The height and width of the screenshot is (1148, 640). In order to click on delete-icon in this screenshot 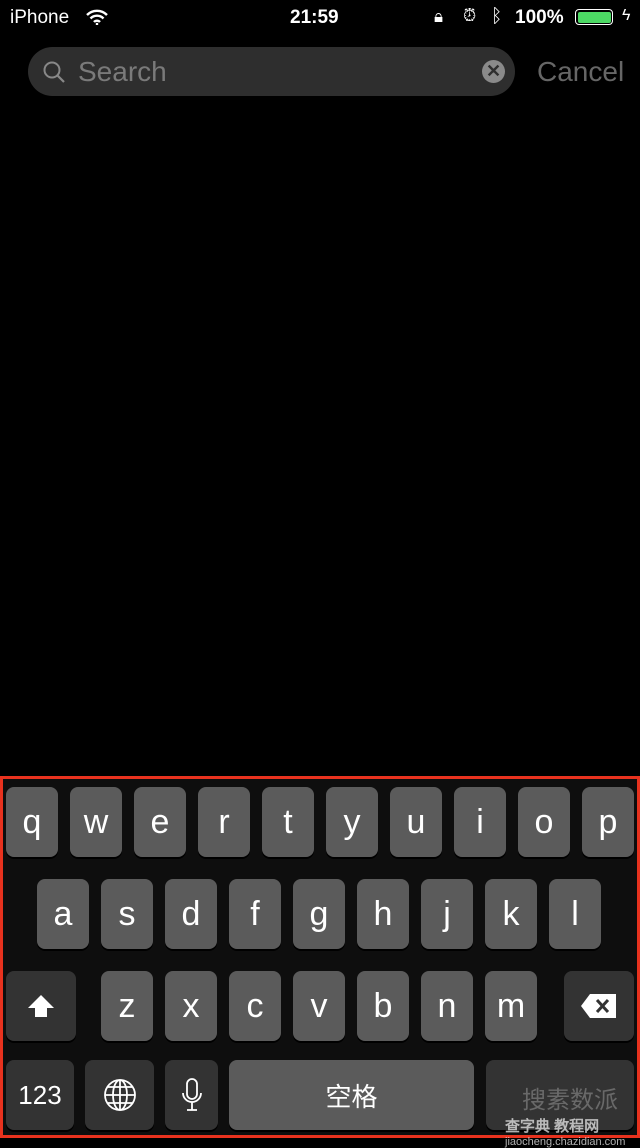, I will do `click(598, 1006)`.